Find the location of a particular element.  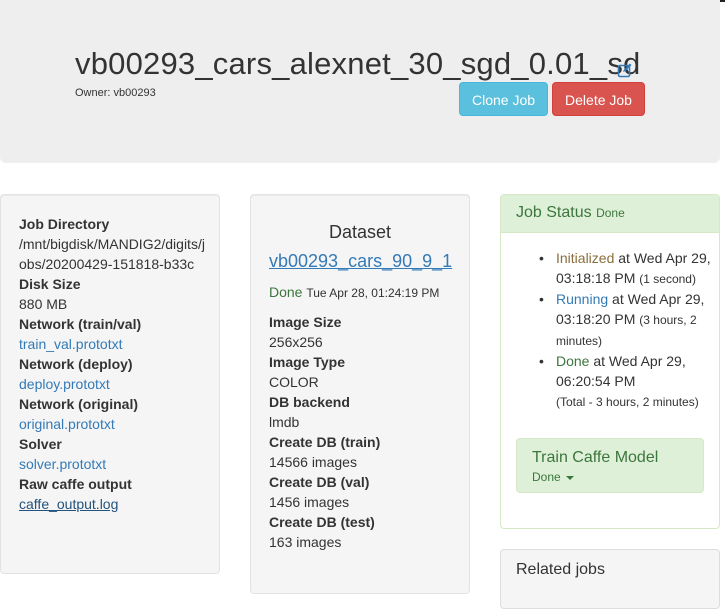

create-db-val-value: 1456 images is located at coordinates (309, 502).